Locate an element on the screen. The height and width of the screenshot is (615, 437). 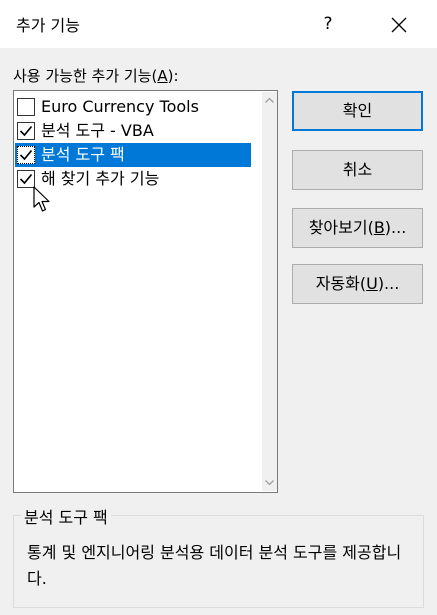
addins-list-label: 사용 가능한 추가 기능(A): is located at coordinates (96, 76).